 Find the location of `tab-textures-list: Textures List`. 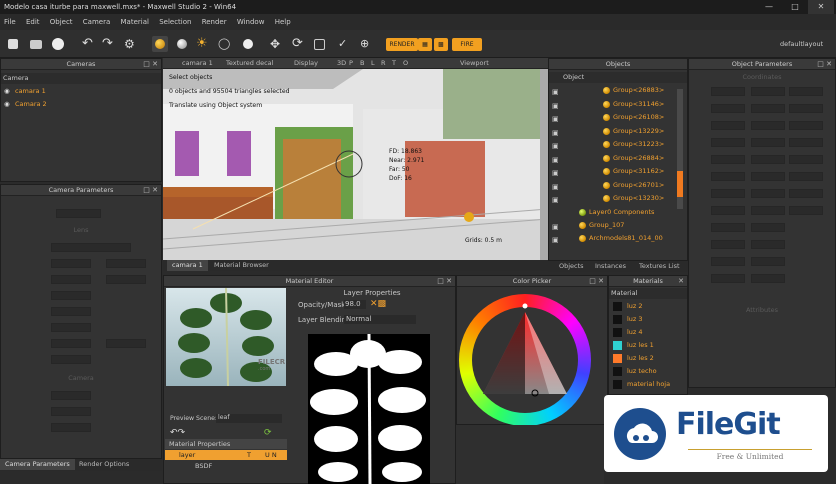

tab-textures-list: Textures List is located at coordinates (659, 266).